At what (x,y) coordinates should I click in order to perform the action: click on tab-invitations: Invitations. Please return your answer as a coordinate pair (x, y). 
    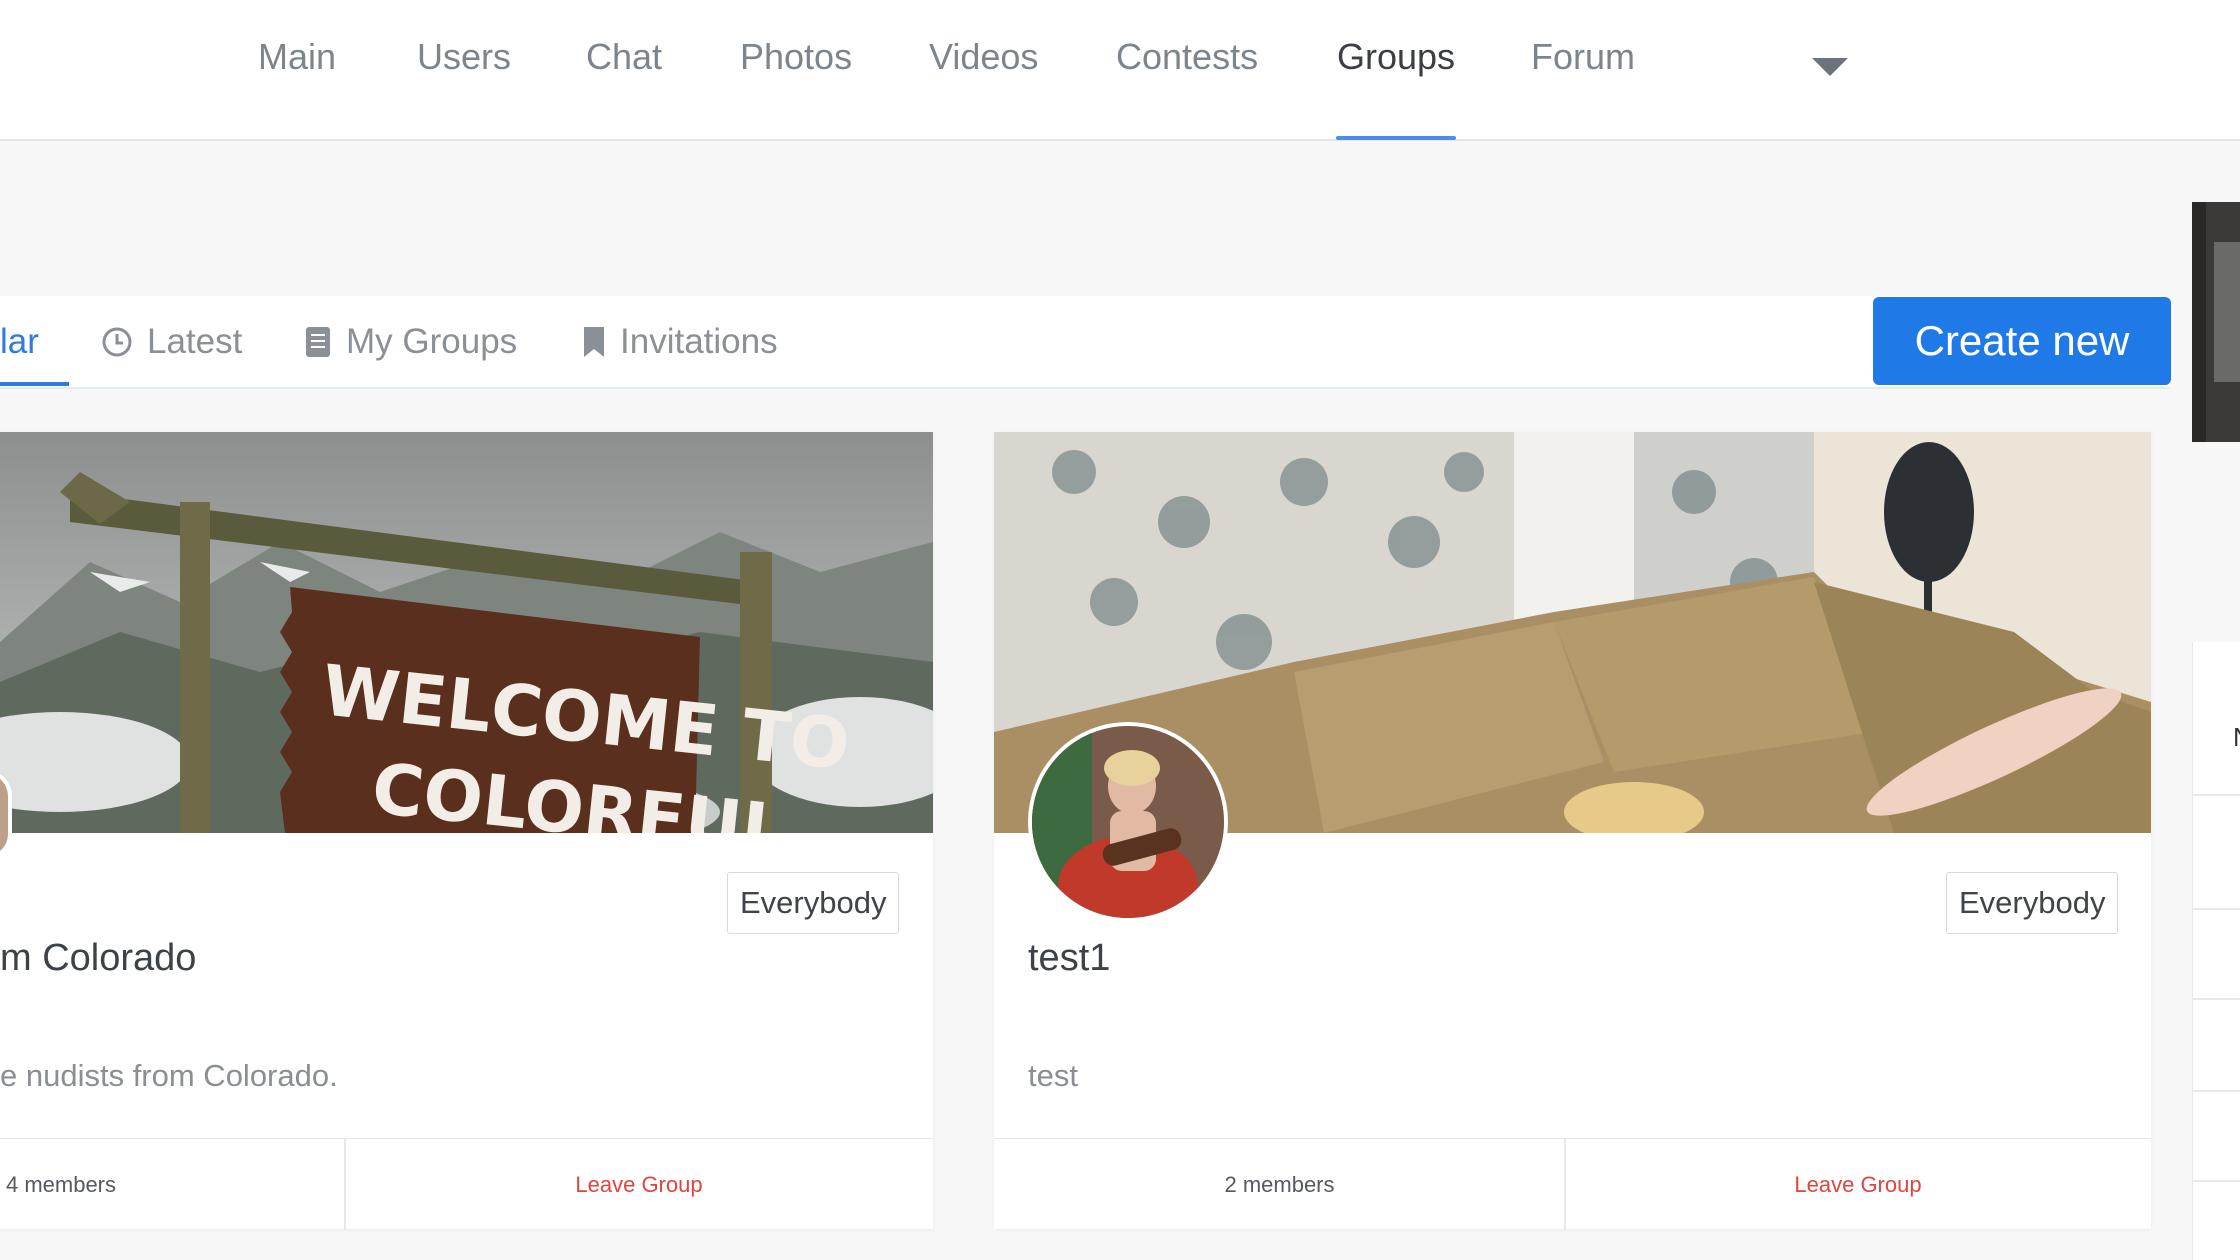
    Looking at the image, I should click on (680, 342).